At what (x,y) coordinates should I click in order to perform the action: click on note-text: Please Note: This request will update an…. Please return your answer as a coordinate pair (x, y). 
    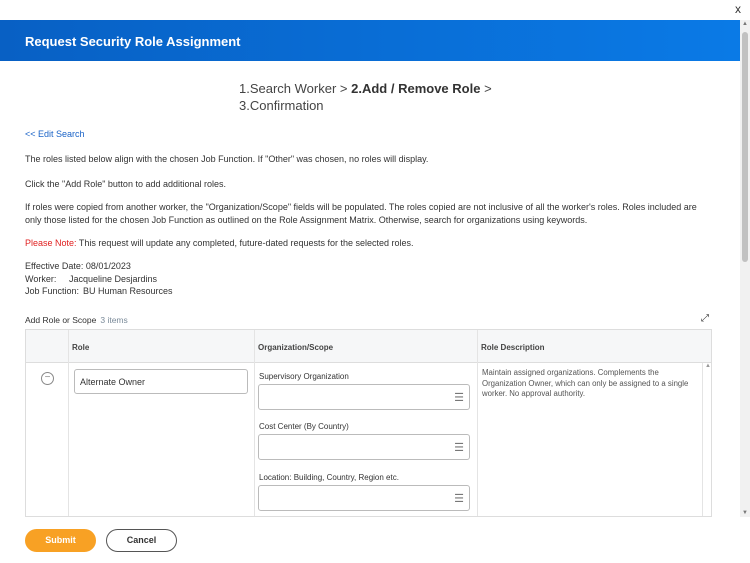
    Looking at the image, I should click on (370, 243).